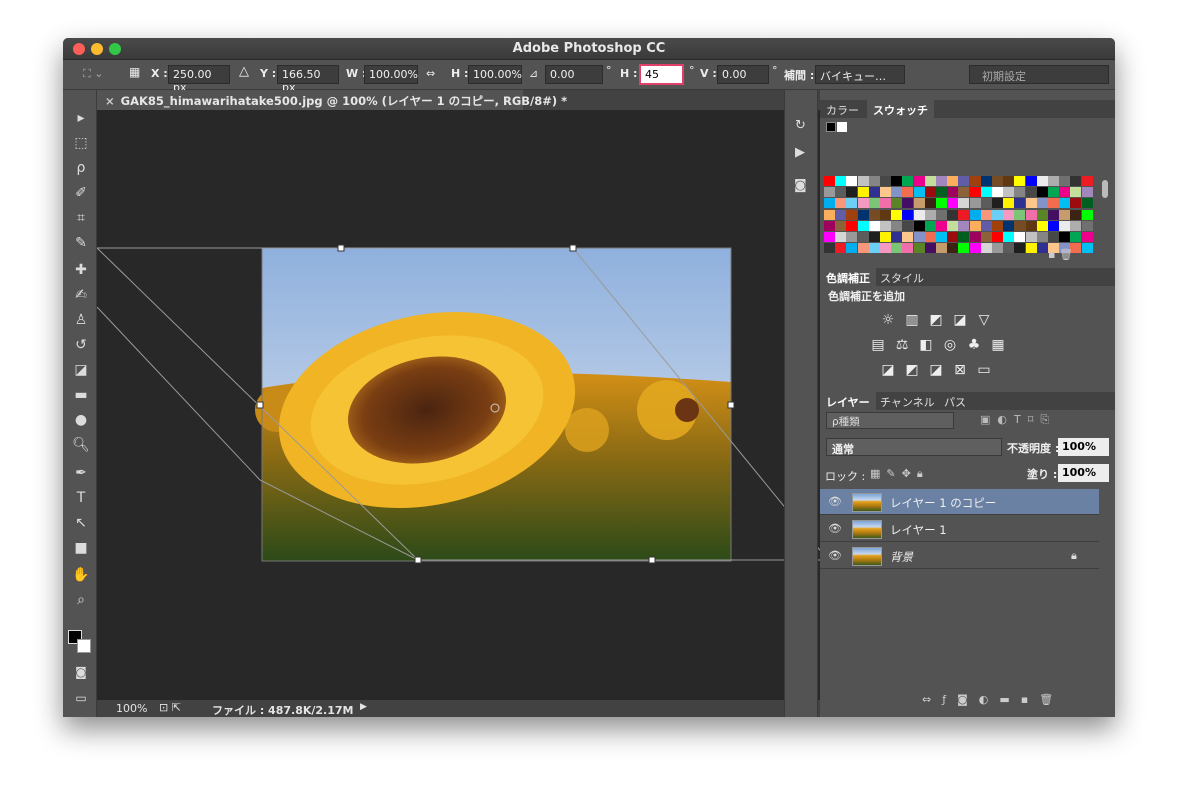 The height and width of the screenshot is (800, 1178). What do you see at coordinates (899, 474) in the screenshot?
I see `lock-icons: ▦✎✥🔒︎` at bounding box center [899, 474].